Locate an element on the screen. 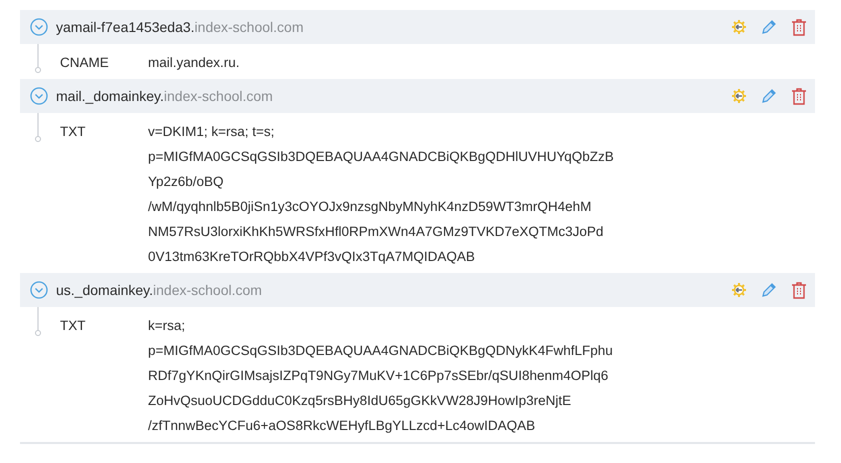 The height and width of the screenshot is (463, 841). record-value: NM57RsU3lorxiKhKh5WRSfxHfl0RPmXWn4A7GMz9TVKD7eXQTMc3JoPd is located at coordinates (376, 232).